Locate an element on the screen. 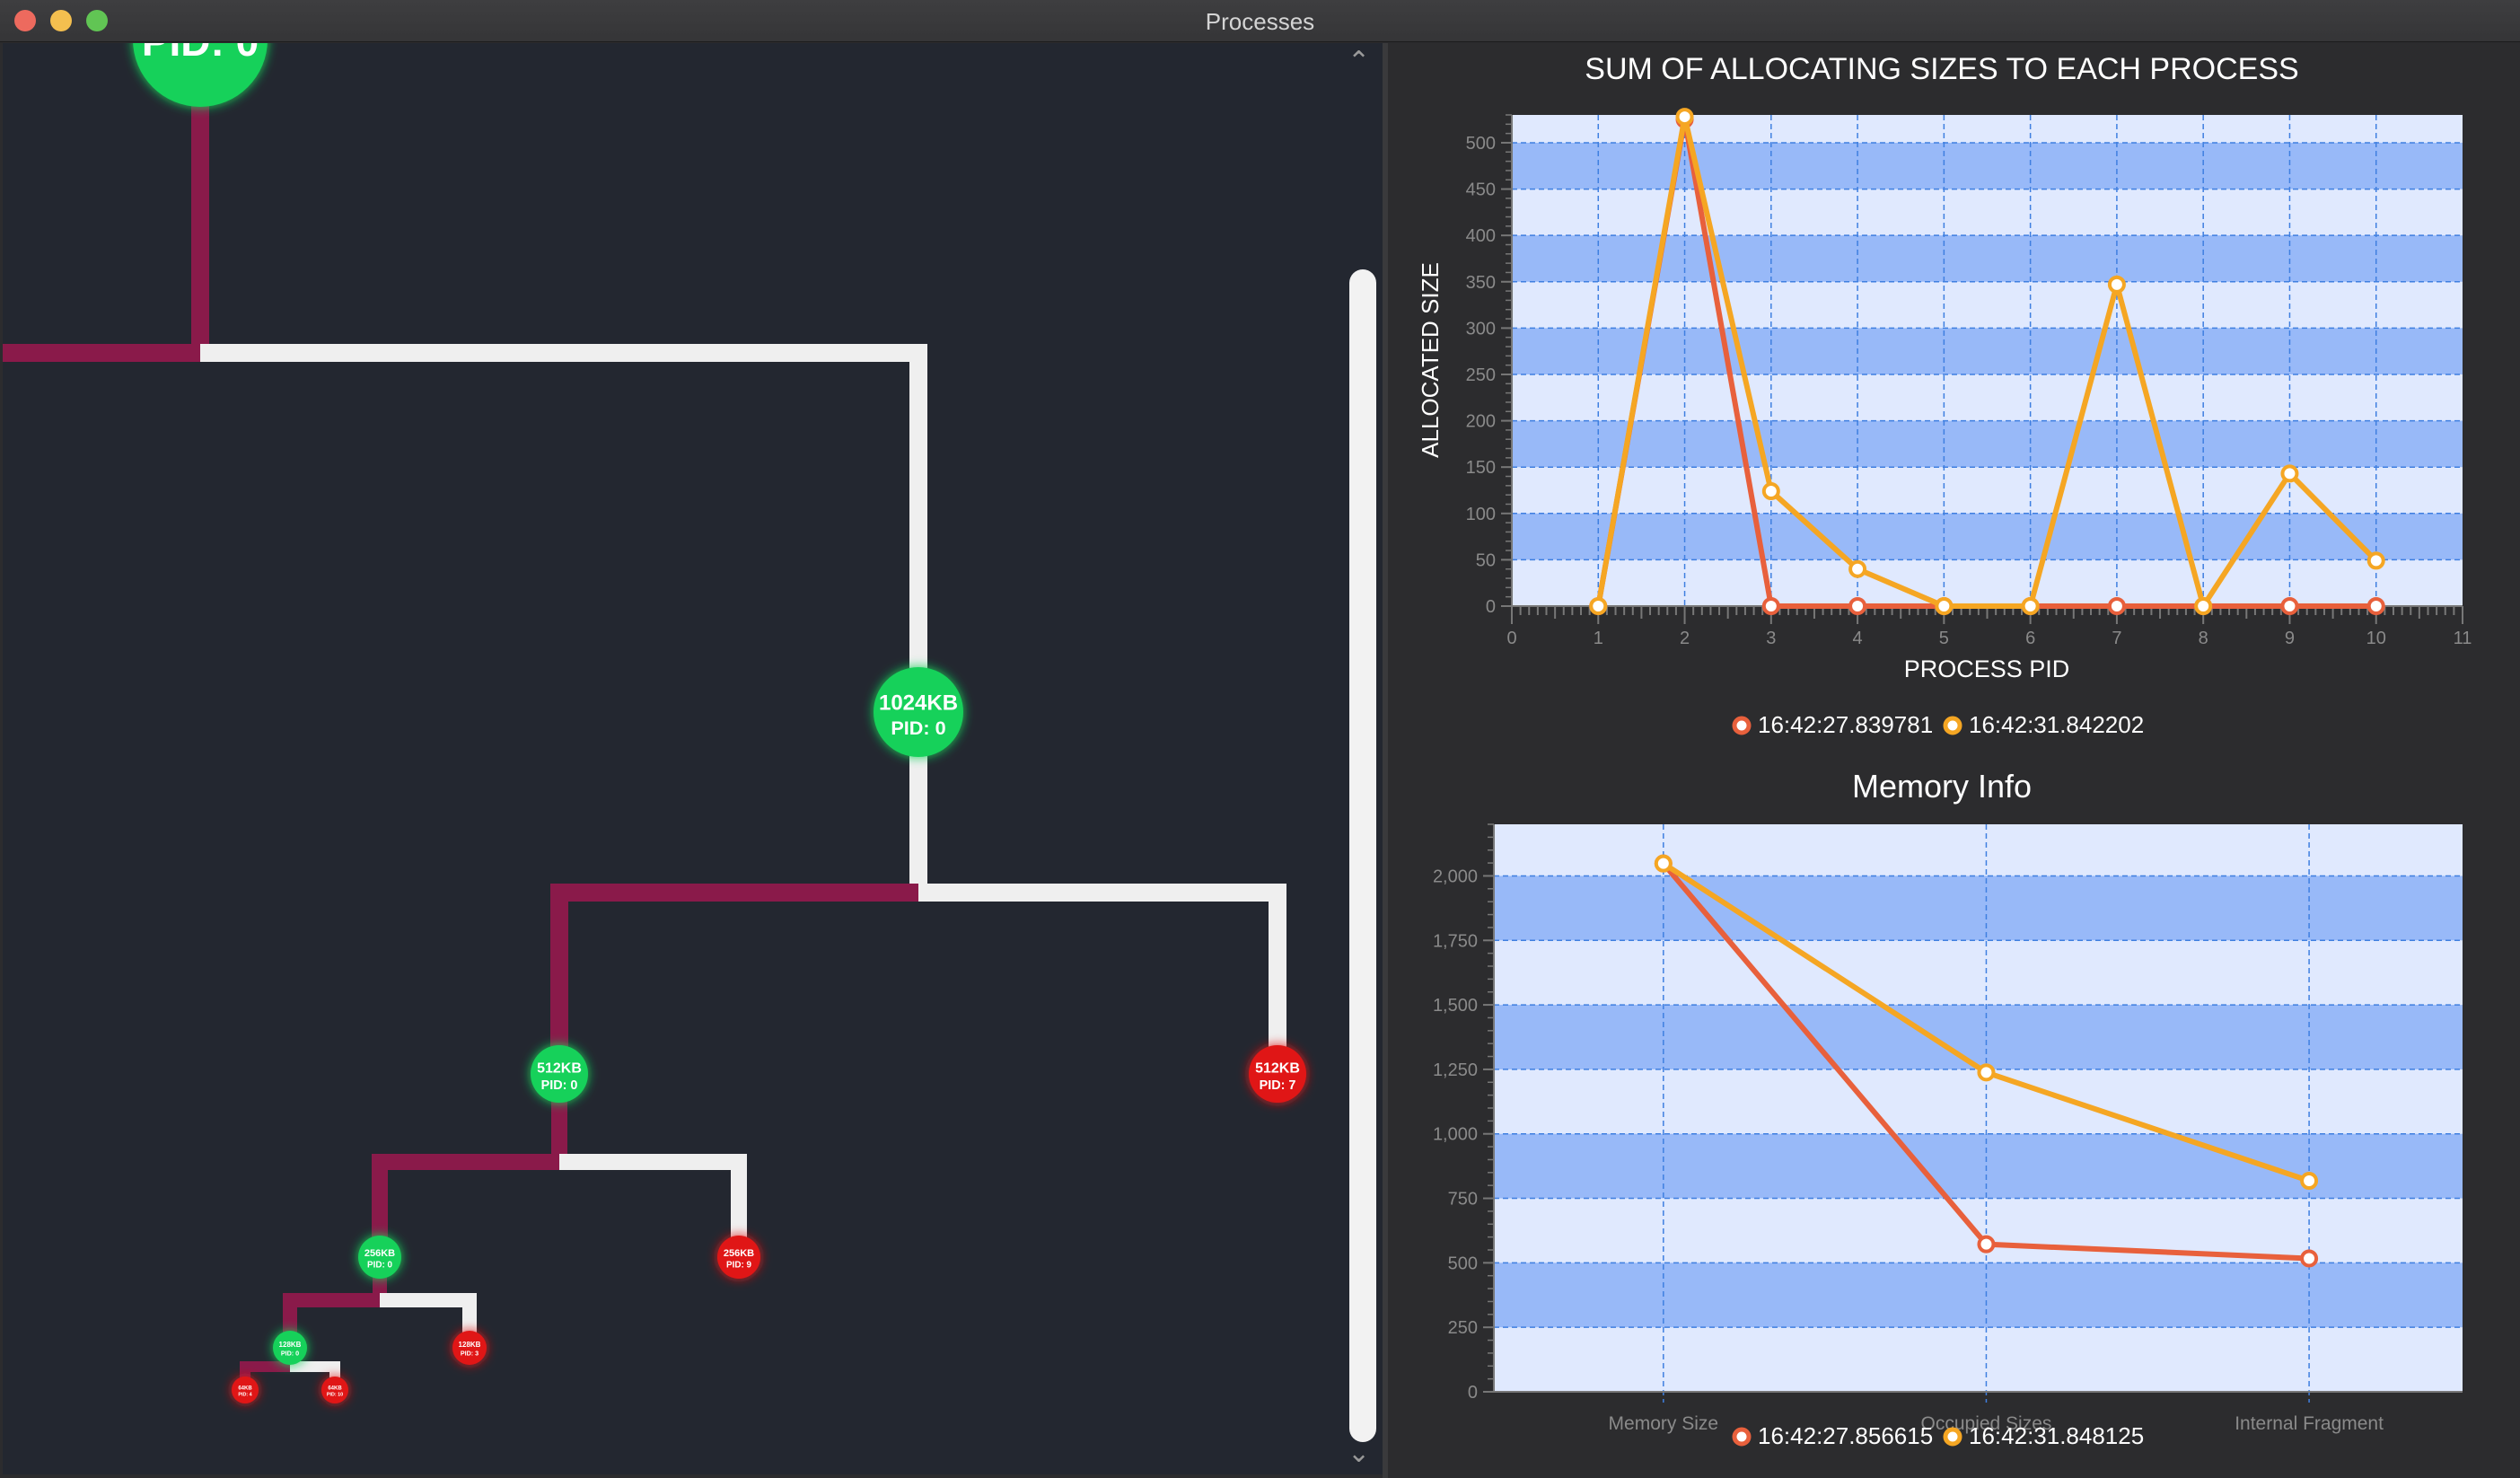  node-pid-label: PID: 3 is located at coordinates (470, 1353).